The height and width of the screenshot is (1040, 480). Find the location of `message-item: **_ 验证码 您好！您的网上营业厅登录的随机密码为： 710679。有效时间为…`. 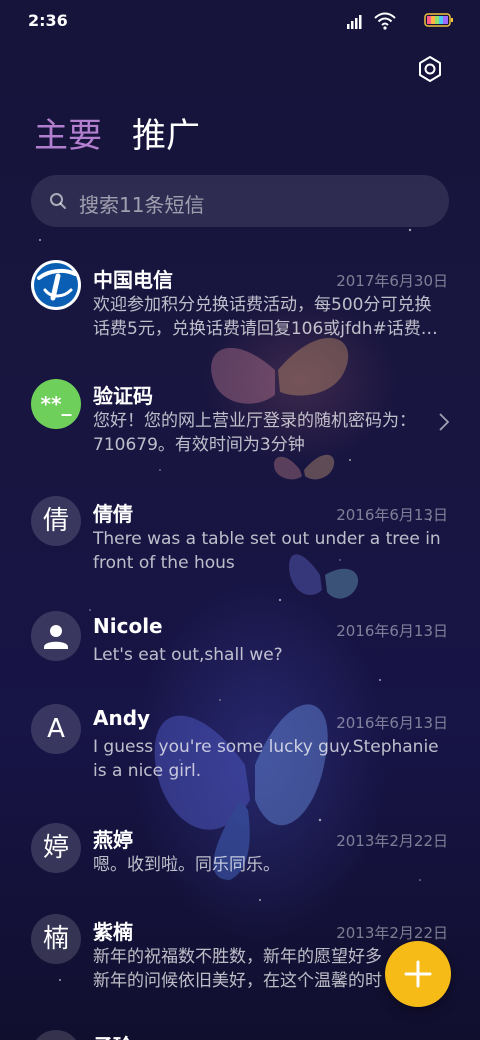

message-item: **_ 验证码 您好！您的网上营业厅登录的随机密码为： 710679。有效时间为… is located at coordinates (240, 424).